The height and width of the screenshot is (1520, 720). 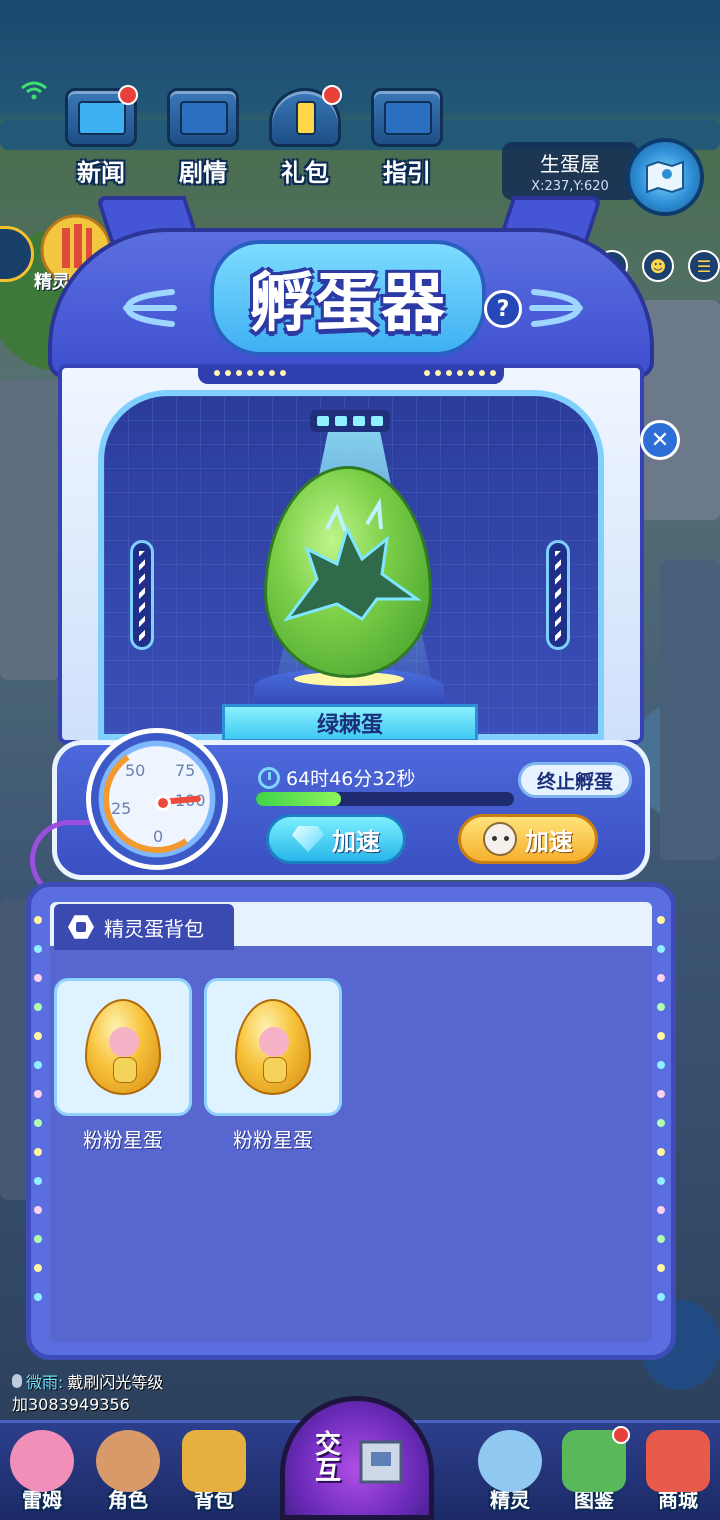 What do you see at coordinates (305, 116) in the screenshot?
I see `gift-box-icon` at bounding box center [305, 116].